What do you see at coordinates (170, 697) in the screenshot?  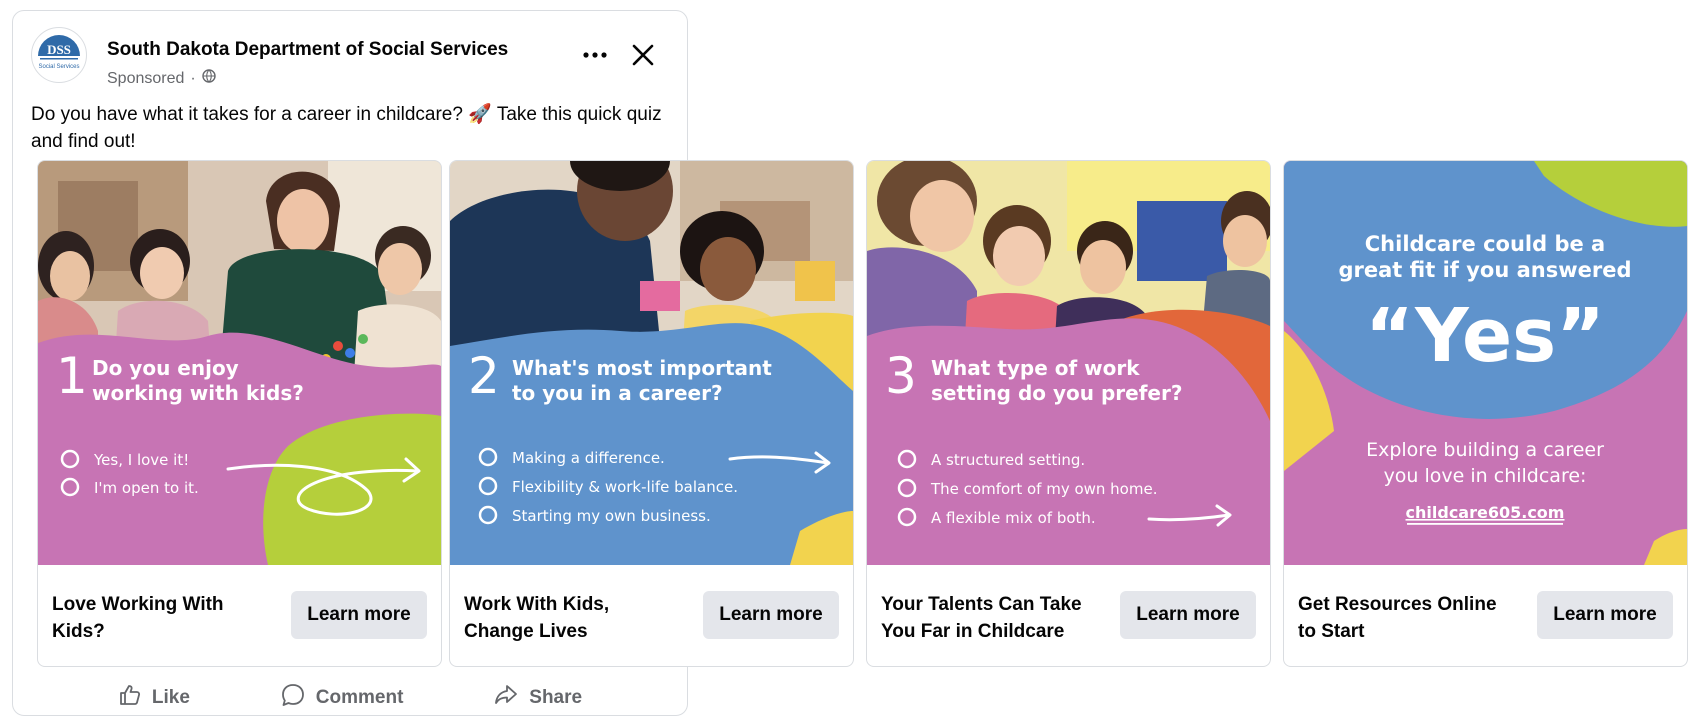 I see `like-label: Like` at bounding box center [170, 697].